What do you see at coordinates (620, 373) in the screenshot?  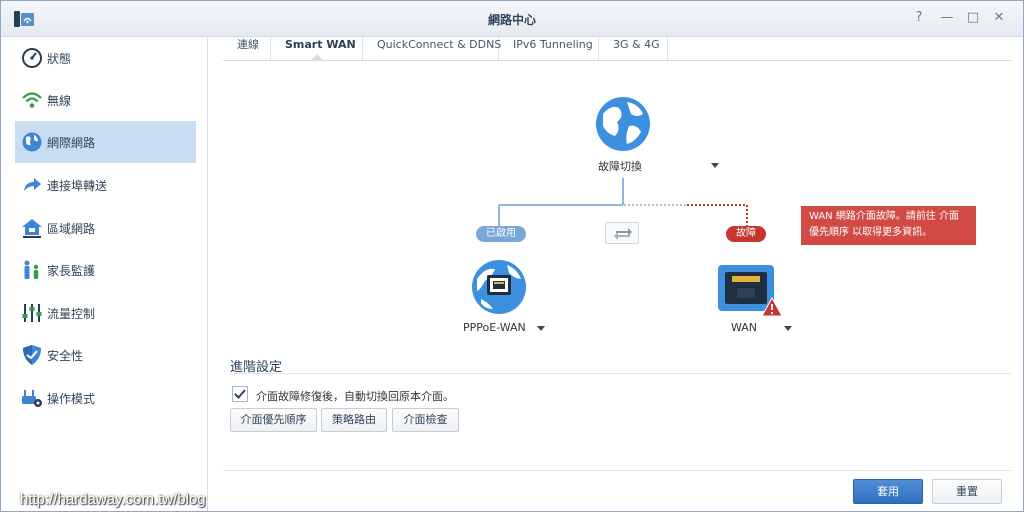 I see `advanced-divider` at bounding box center [620, 373].